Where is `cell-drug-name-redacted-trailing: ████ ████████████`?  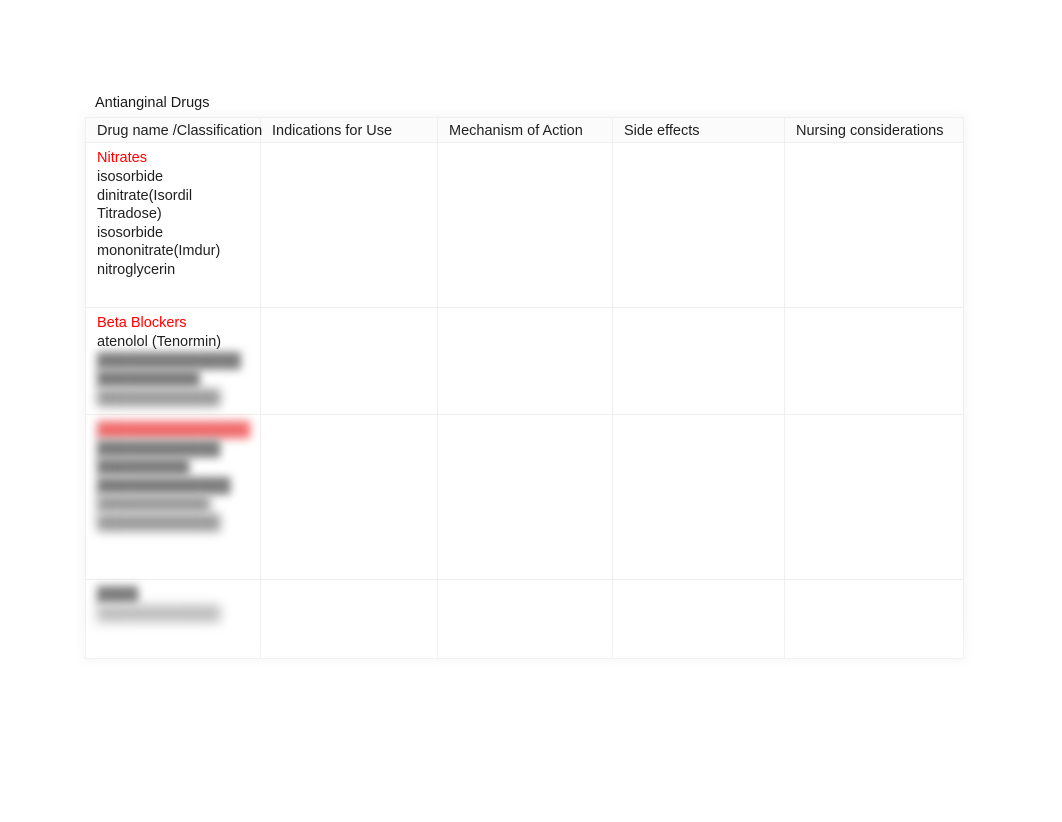 cell-drug-name-redacted-trailing: ████ ████████████ is located at coordinates (173, 619).